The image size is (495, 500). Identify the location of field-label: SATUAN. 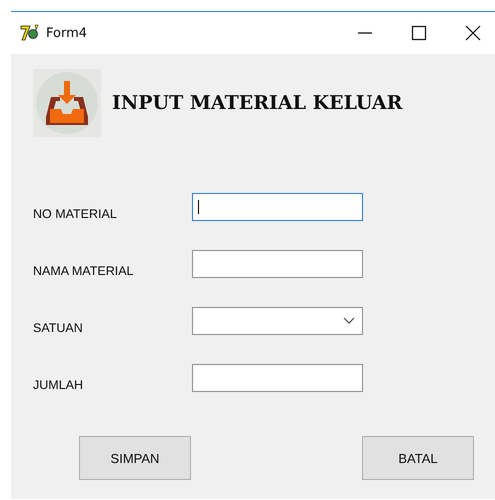
(58, 327).